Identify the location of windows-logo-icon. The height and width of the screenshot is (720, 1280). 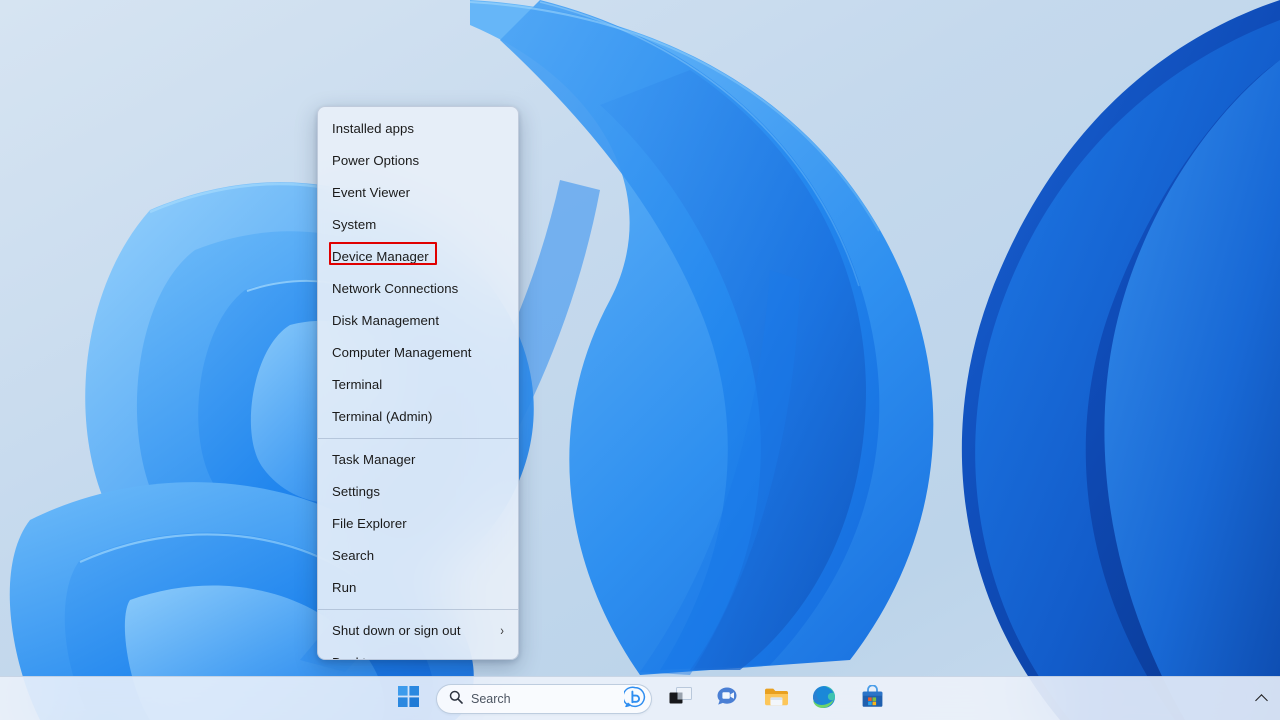
(408, 699).